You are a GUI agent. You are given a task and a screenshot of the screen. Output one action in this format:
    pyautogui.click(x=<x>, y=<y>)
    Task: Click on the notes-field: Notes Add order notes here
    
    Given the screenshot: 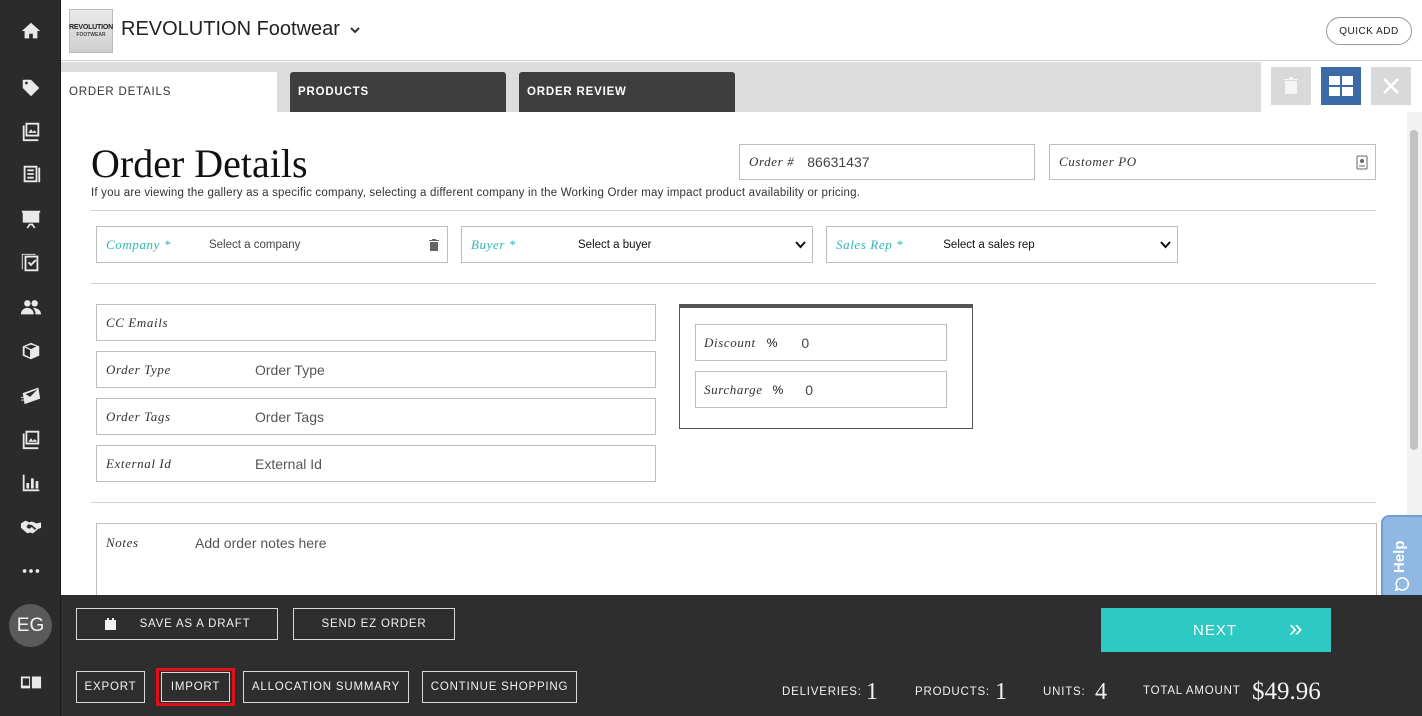 What is the action you would take?
    pyautogui.click(x=736, y=559)
    